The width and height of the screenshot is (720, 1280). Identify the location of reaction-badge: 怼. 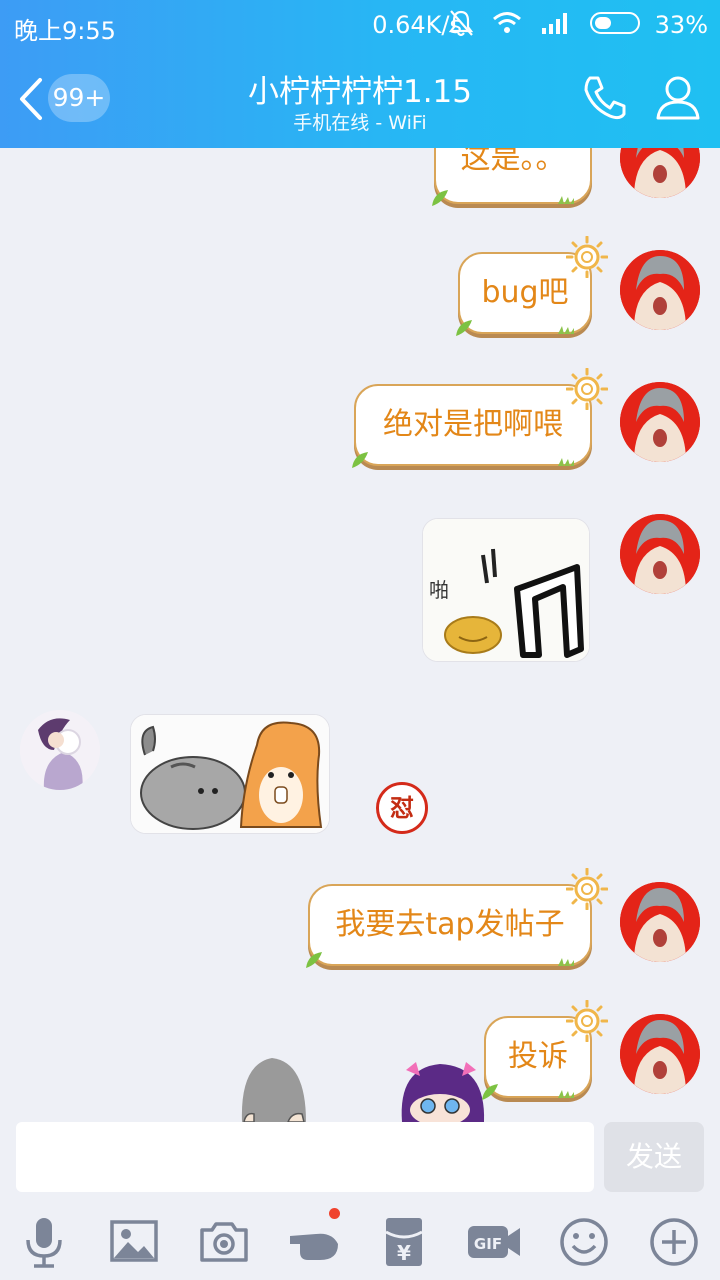
(402, 808).